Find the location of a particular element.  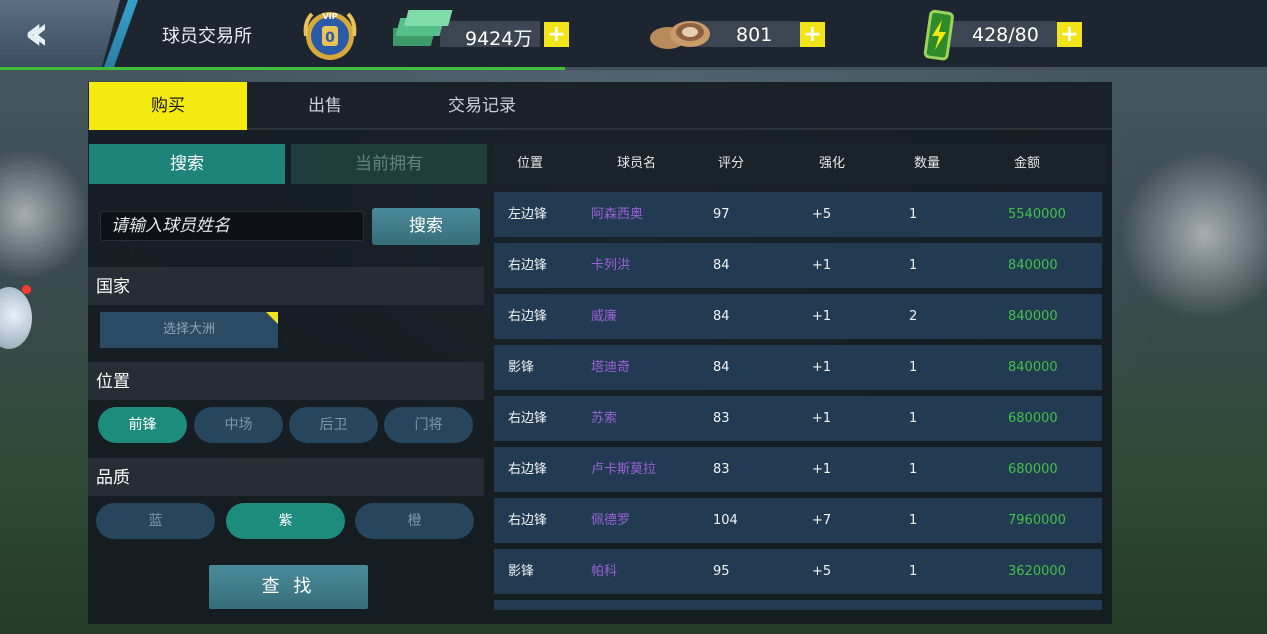

cell-player-name: 帕科 is located at coordinates (604, 571).